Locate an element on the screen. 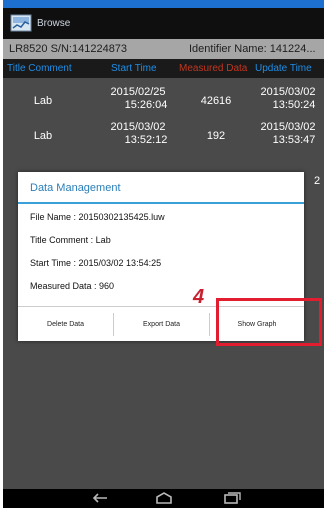  row-start-date: 2015/03/02 is located at coordinates (138, 127).